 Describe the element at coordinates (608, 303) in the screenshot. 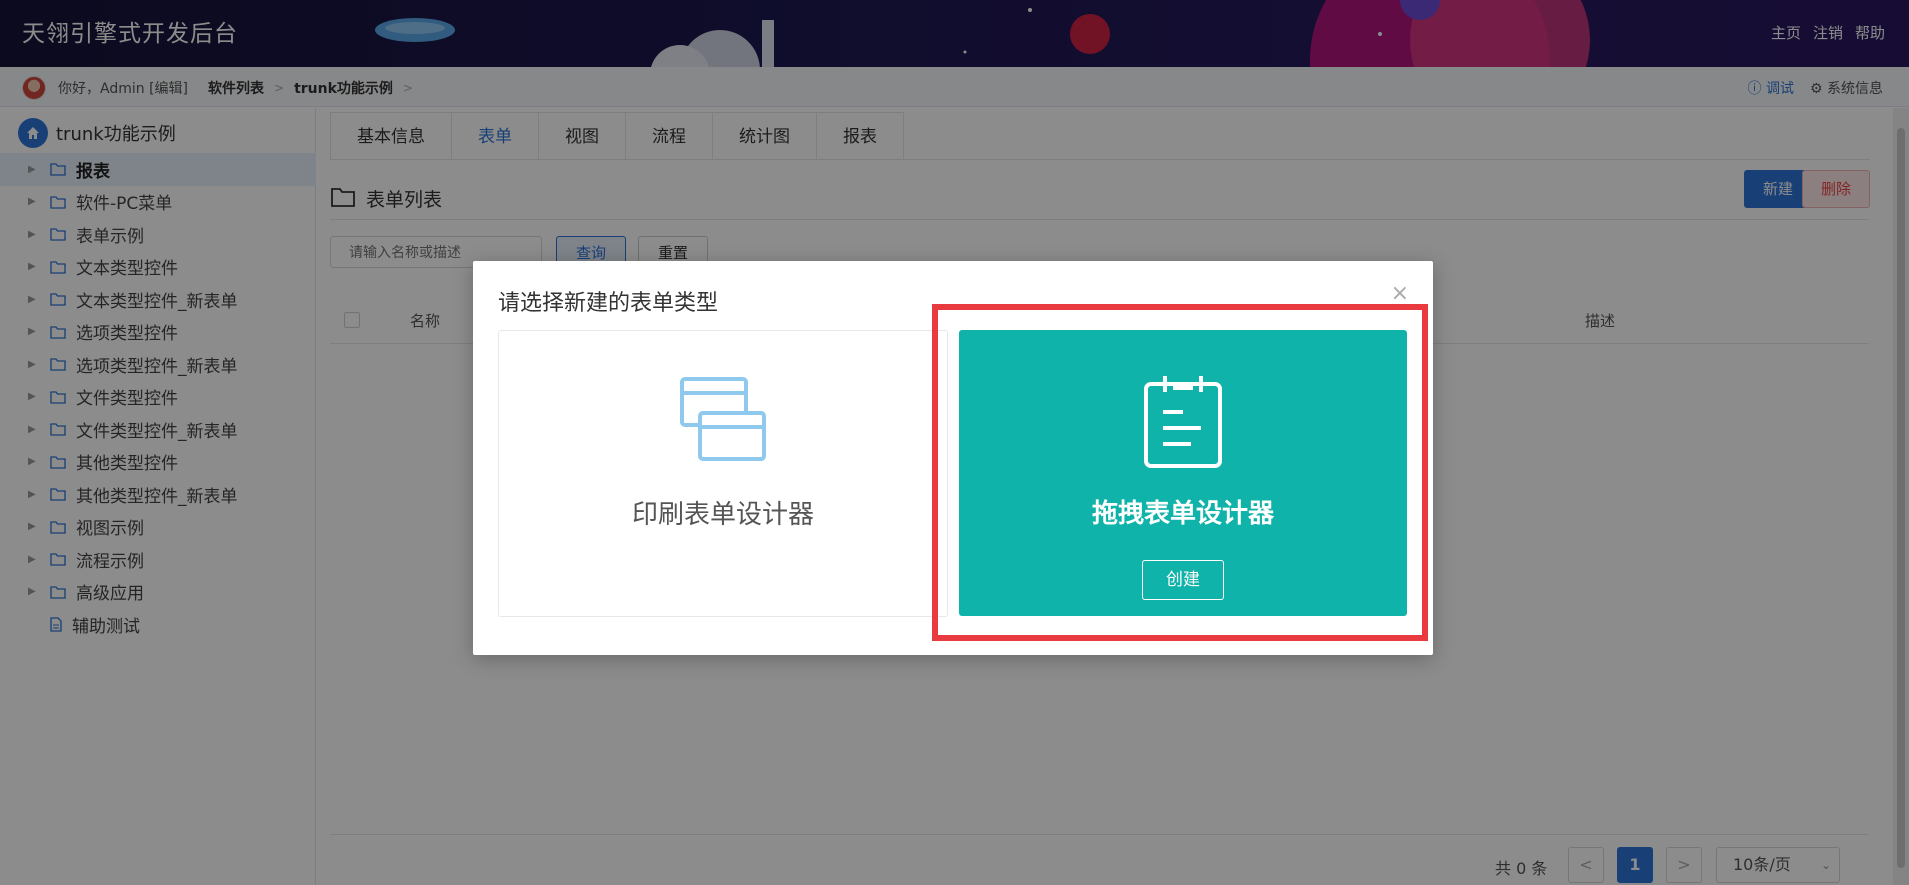

I see `dialog-title: 请选择新建的表单类型` at that location.